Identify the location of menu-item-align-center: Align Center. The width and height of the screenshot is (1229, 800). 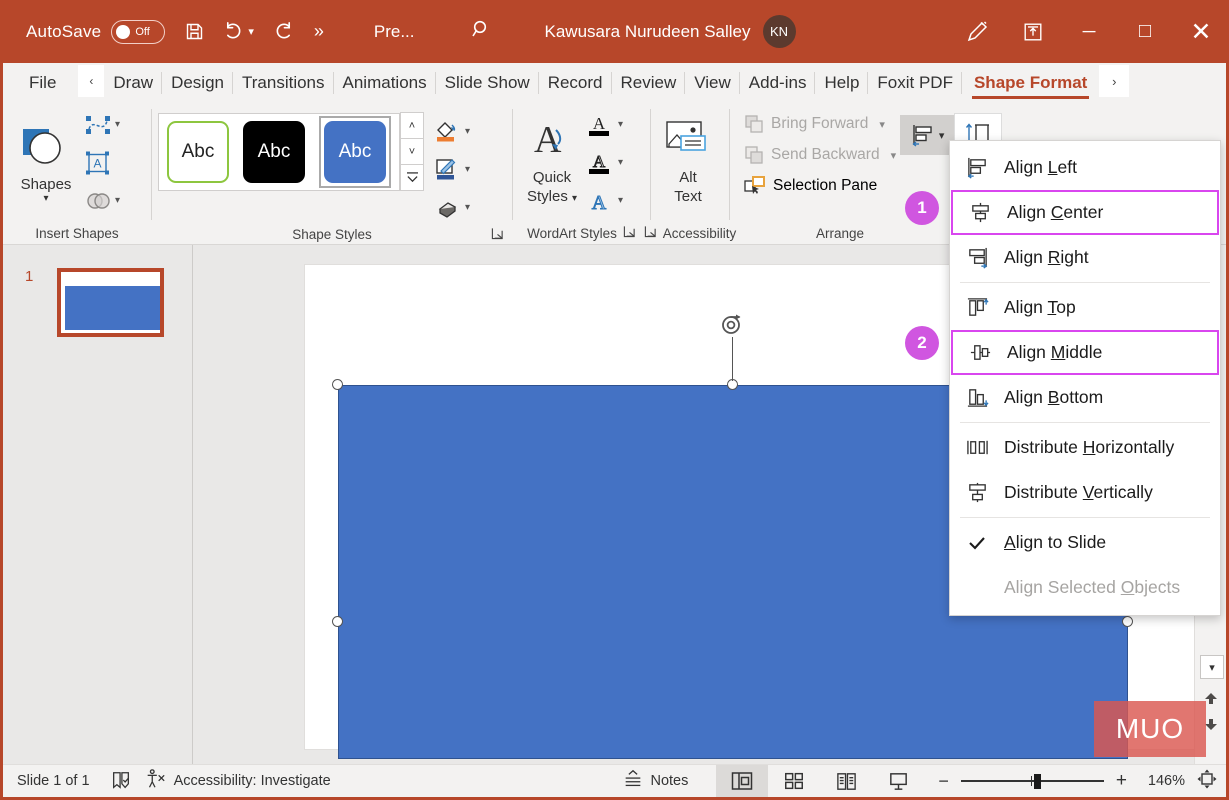
(1085, 212).